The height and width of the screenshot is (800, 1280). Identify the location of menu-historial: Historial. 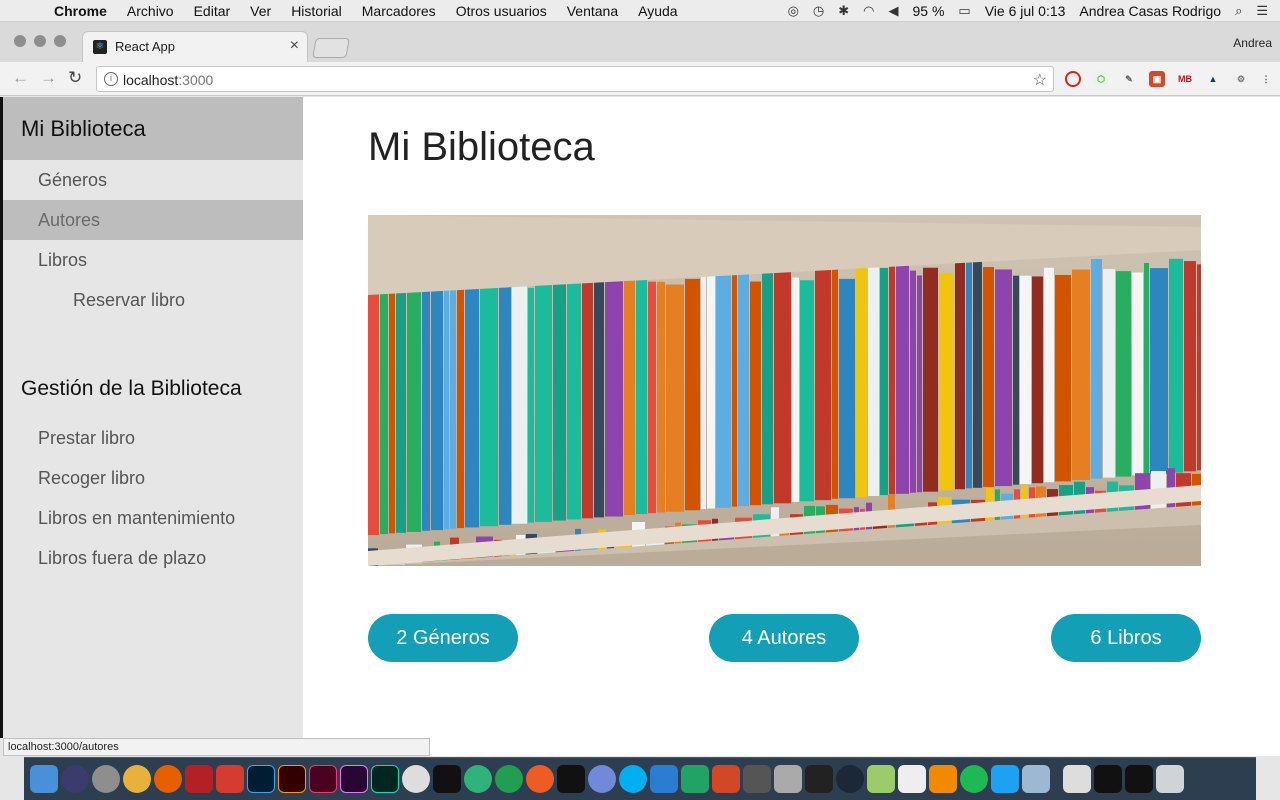
(316, 11).